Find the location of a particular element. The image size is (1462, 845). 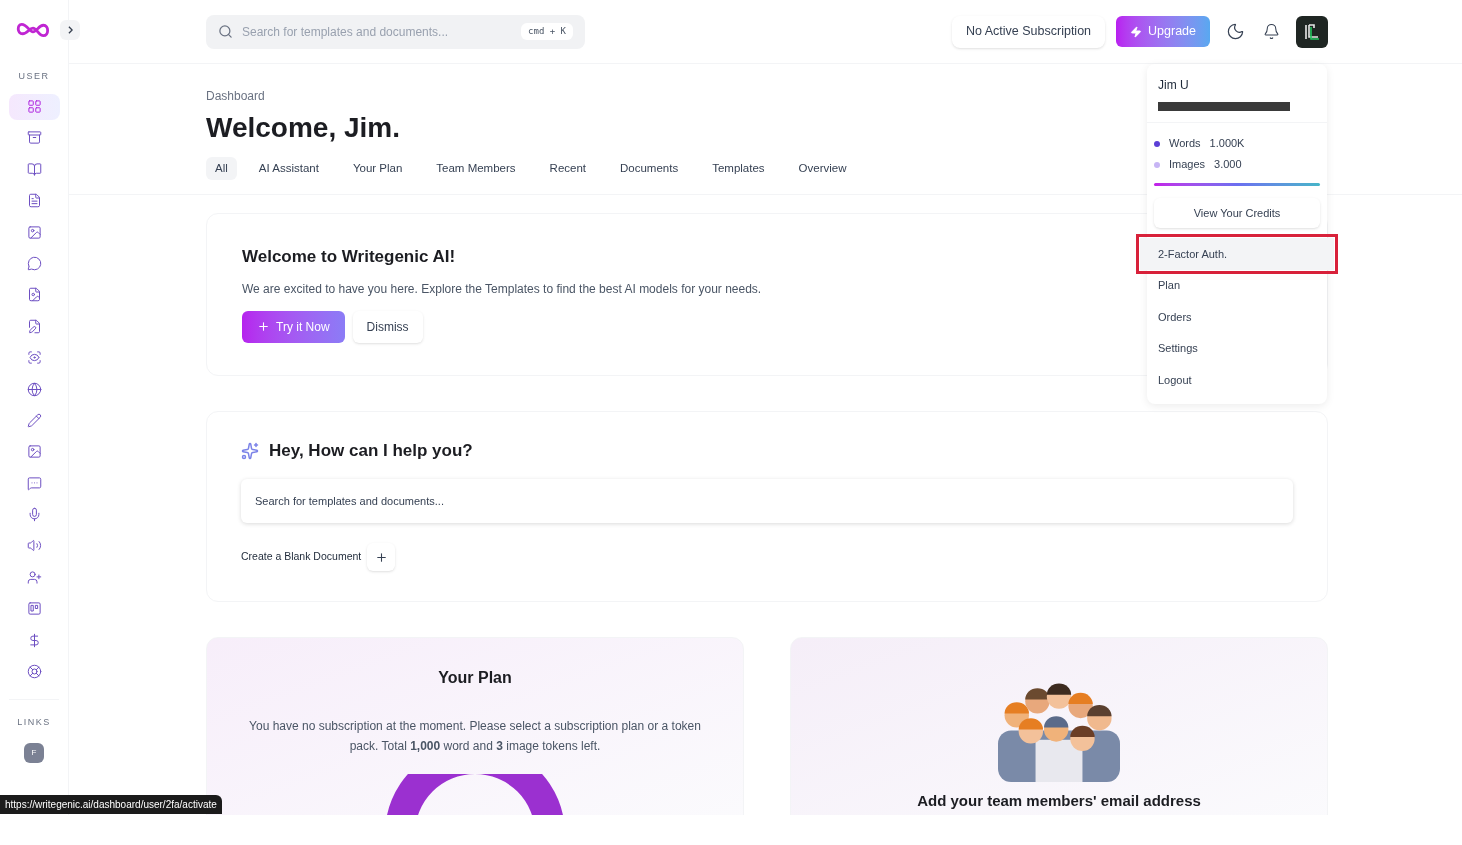

page-title: Welcome, Jim. is located at coordinates (303, 128).